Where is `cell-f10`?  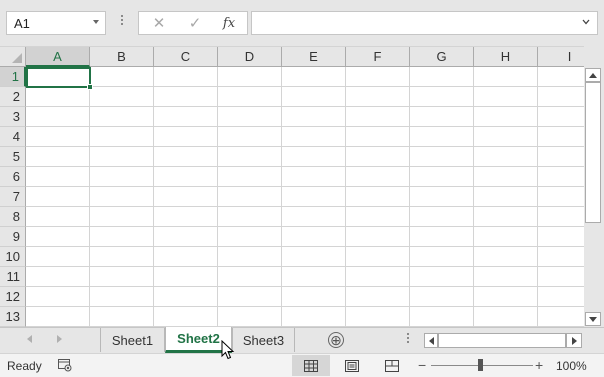 cell-f10 is located at coordinates (378, 257).